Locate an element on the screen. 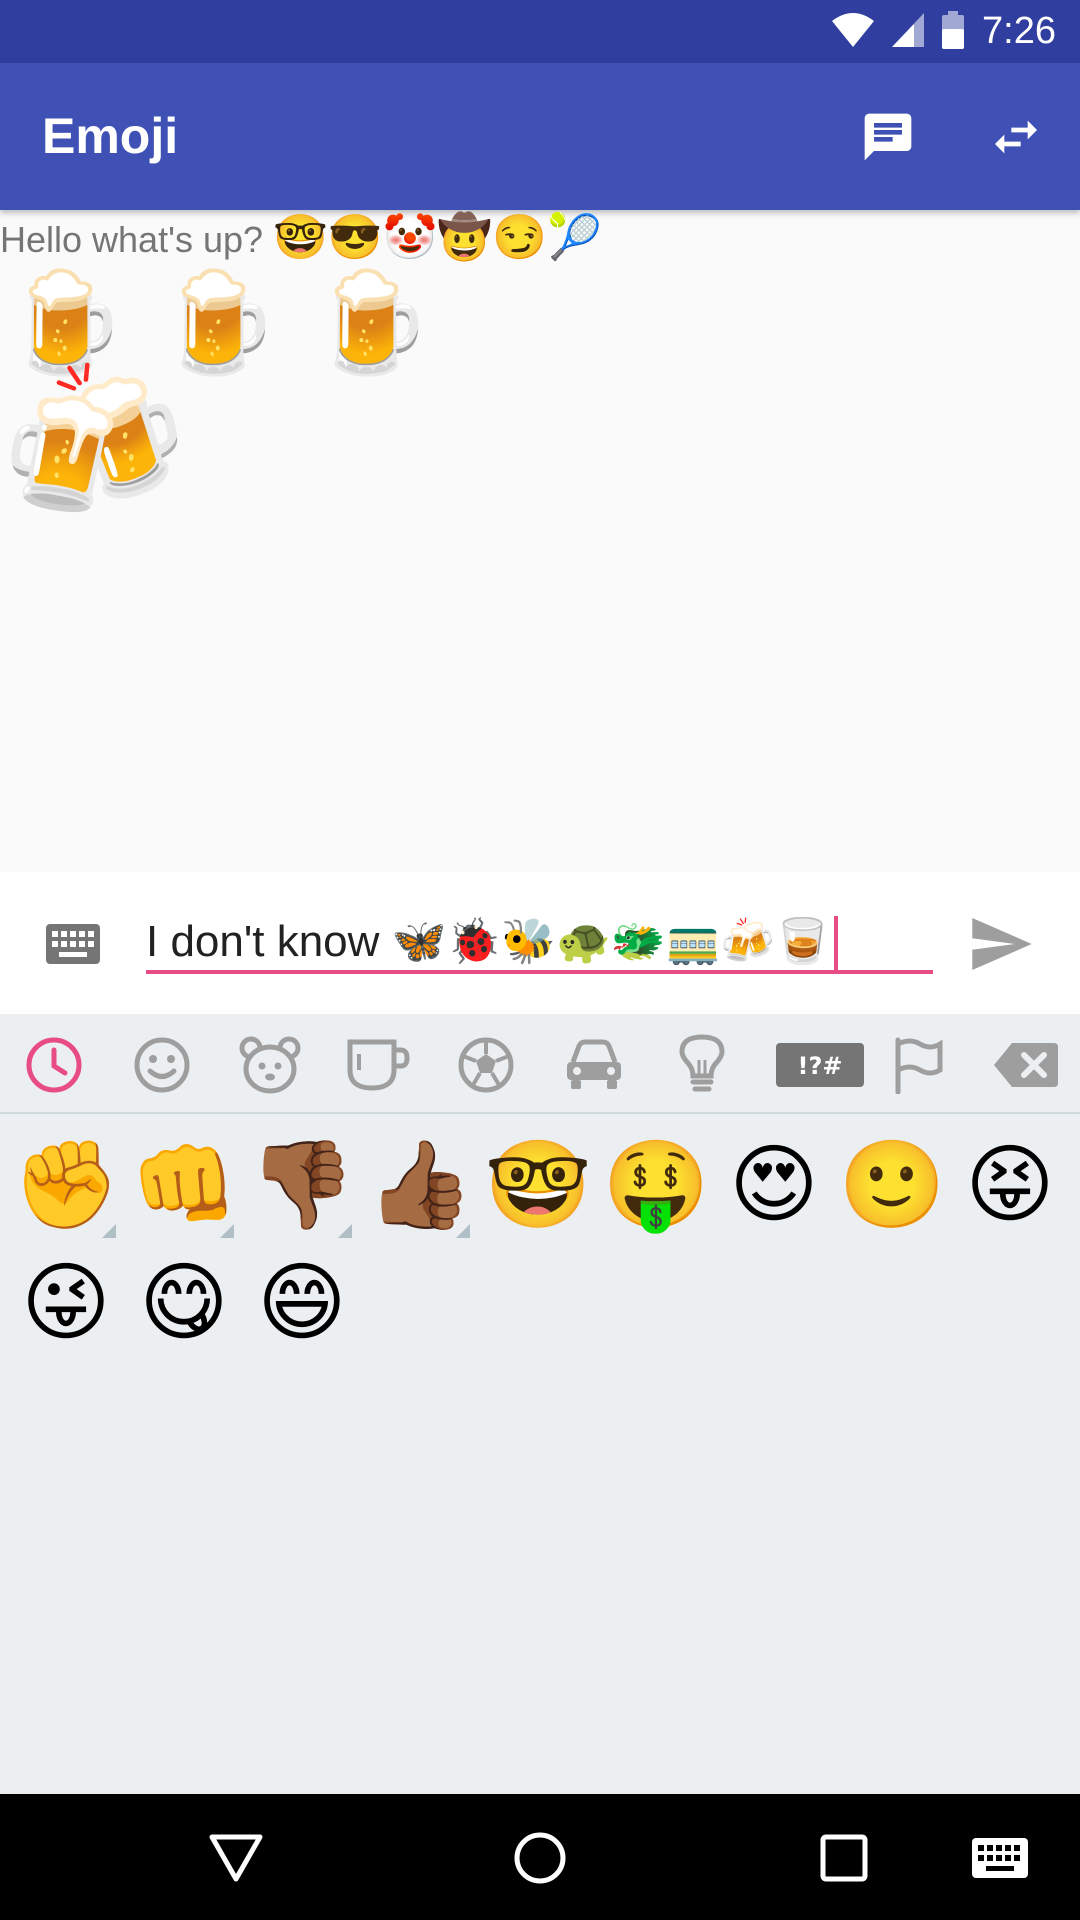  emoji-key: 🤓 is located at coordinates (538, 1185).